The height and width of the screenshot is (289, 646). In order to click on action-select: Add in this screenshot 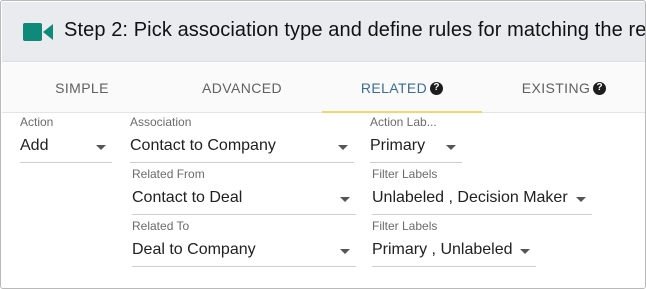, I will do `click(66, 148)`.